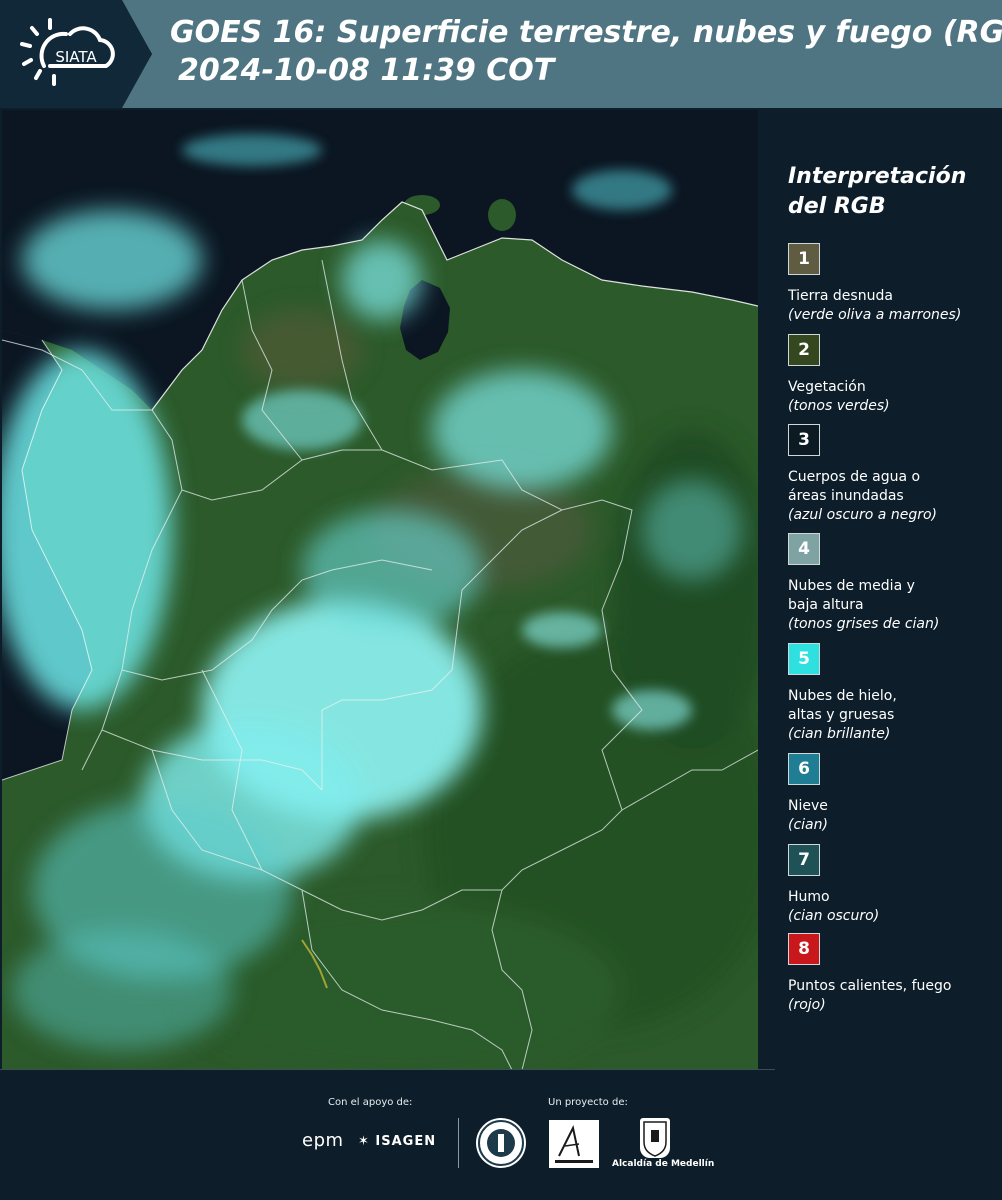 The image size is (1002, 1200). I want to click on seal-icon, so click(501, 1143).